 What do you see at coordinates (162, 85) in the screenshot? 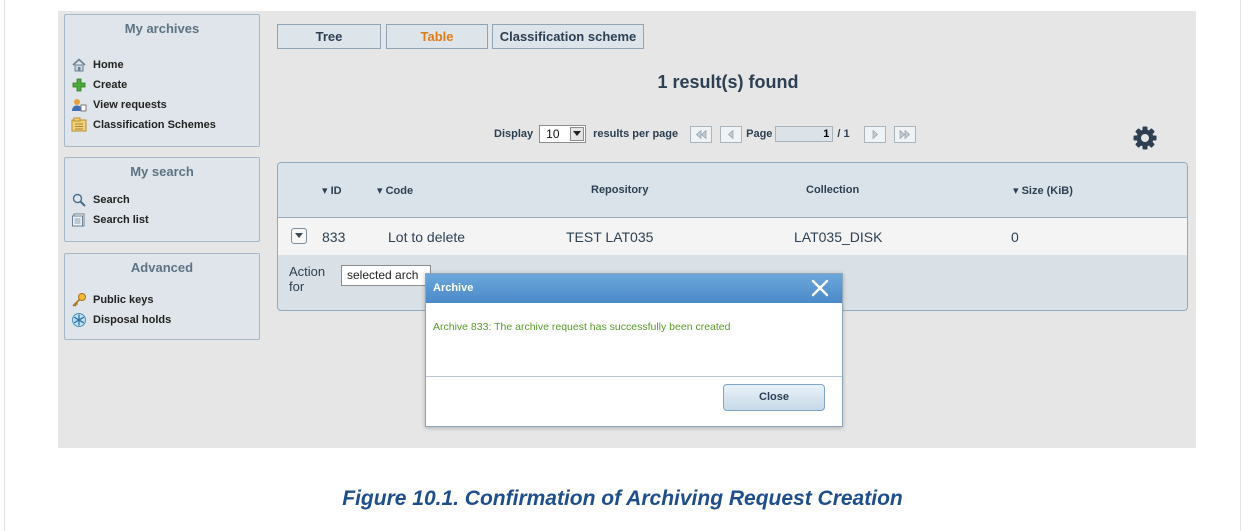
I see `sidebar-item-create: Create` at bounding box center [162, 85].